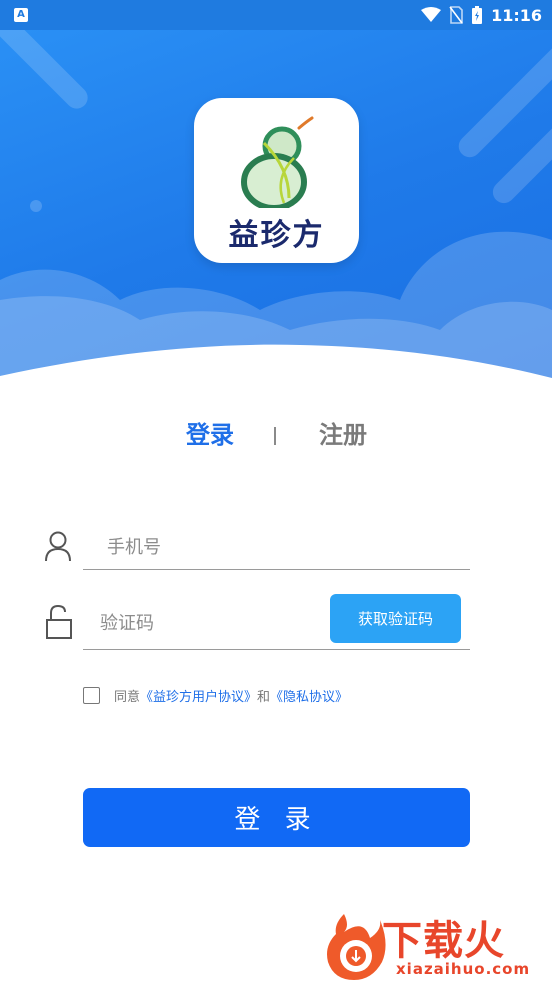  What do you see at coordinates (210, 432) in the screenshot?
I see `tab-login: 登录` at bounding box center [210, 432].